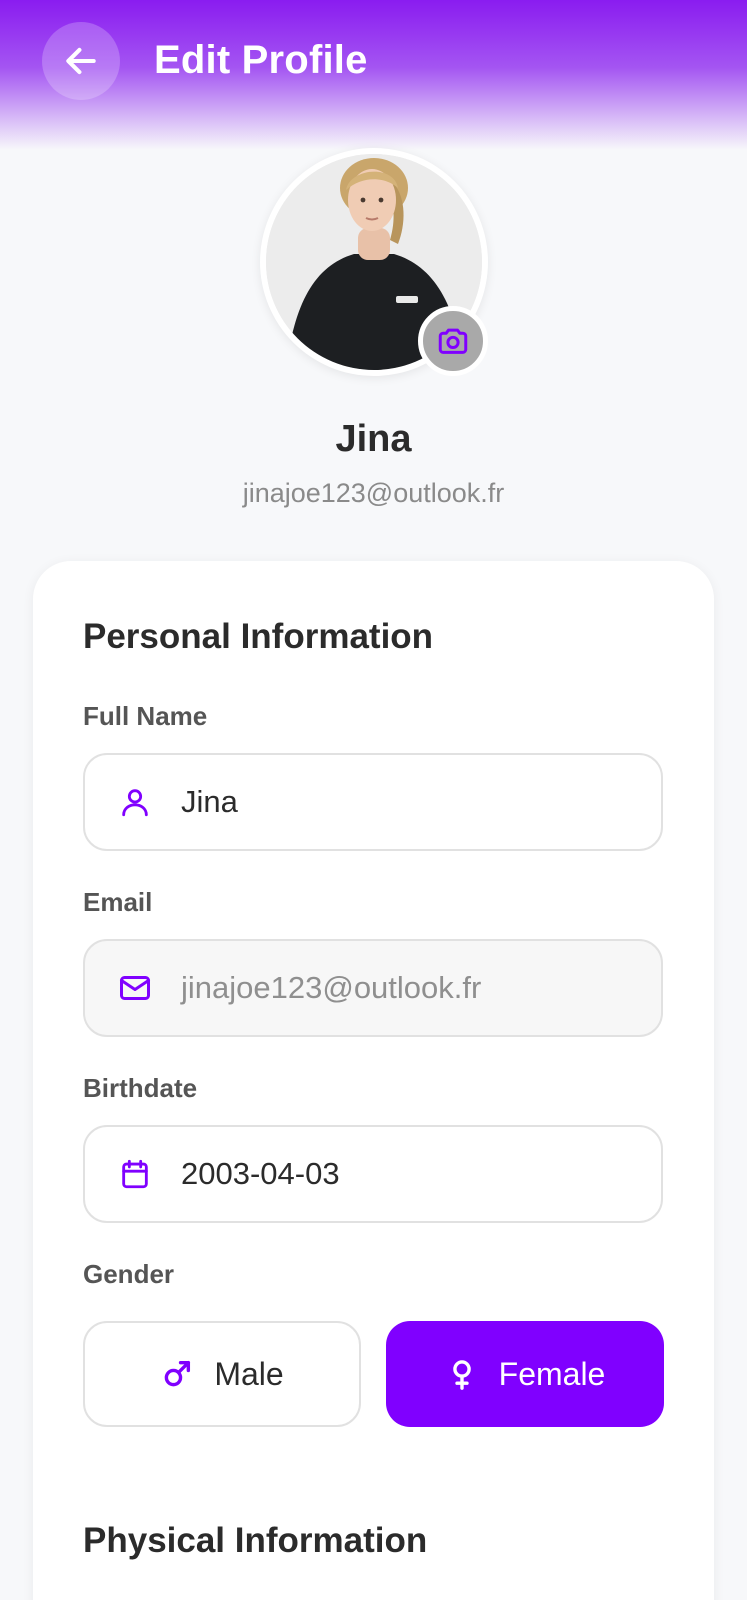 This screenshot has width=747, height=1600. I want to click on physical-info-title: Physical Information, so click(255, 1540).